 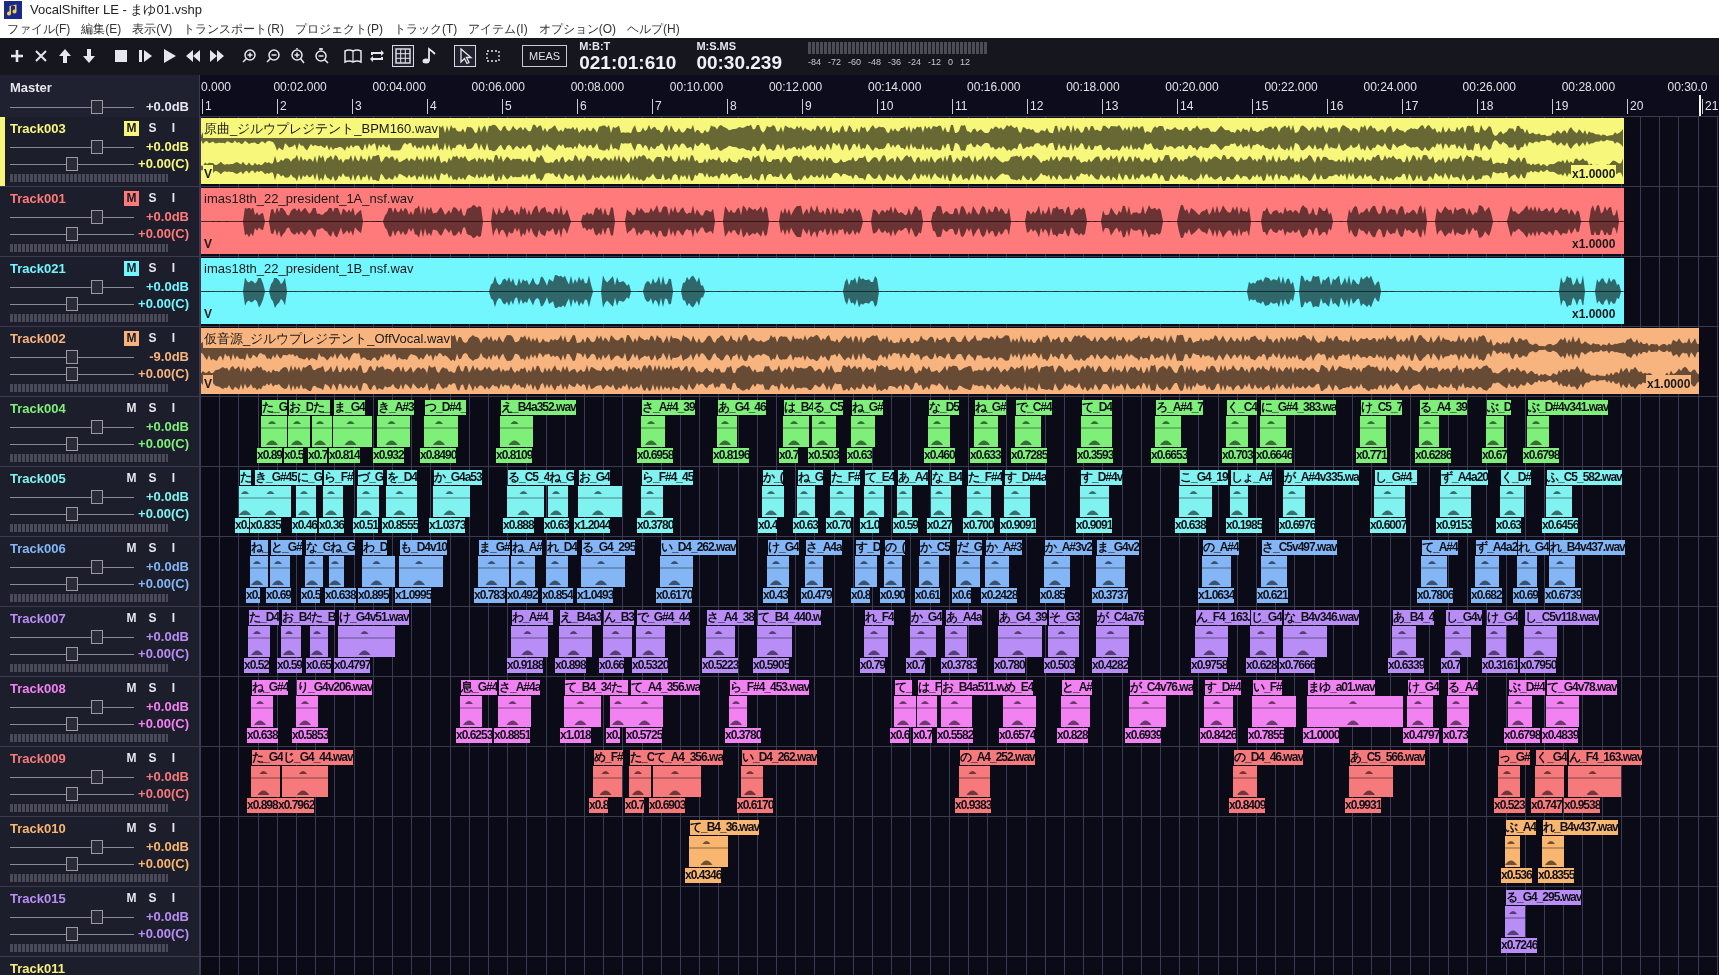 What do you see at coordinates (249, 56) in the screenshot?
I see `zoom-in-icon` at bounding box center [249, 56].